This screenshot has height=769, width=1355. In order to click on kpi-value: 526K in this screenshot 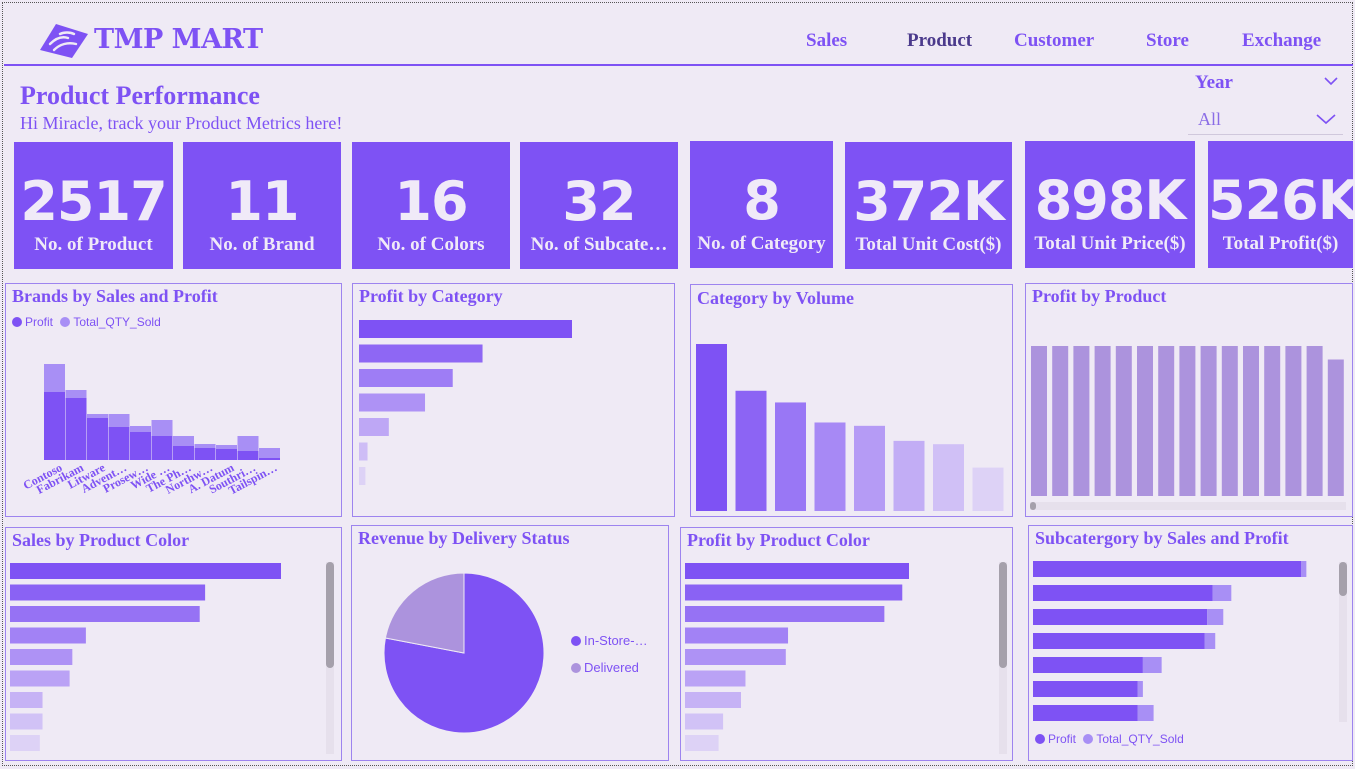, I will do `click(1281, 200)`.